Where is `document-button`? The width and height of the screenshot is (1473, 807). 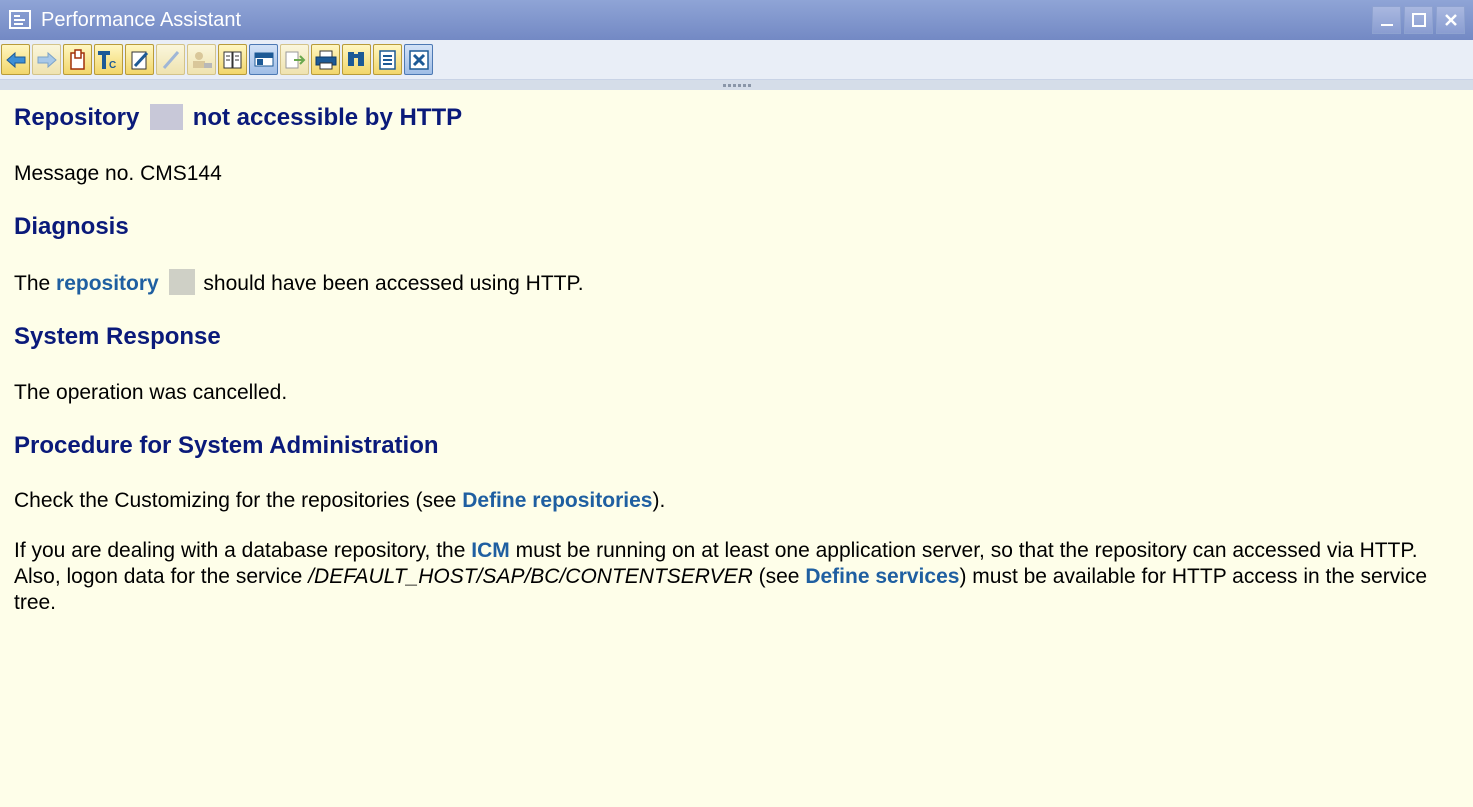
document-button is located at coordinates (77, 59).